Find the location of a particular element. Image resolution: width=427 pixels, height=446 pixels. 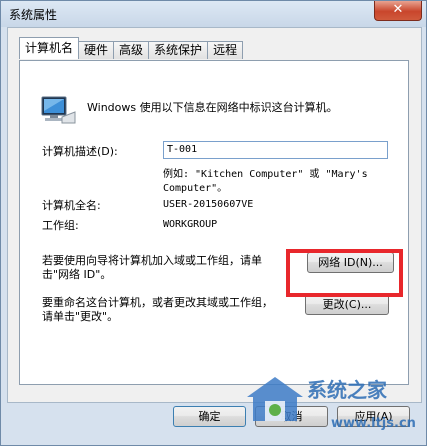

workgroup-label: 工作组: is located at coordinates (60, 225).